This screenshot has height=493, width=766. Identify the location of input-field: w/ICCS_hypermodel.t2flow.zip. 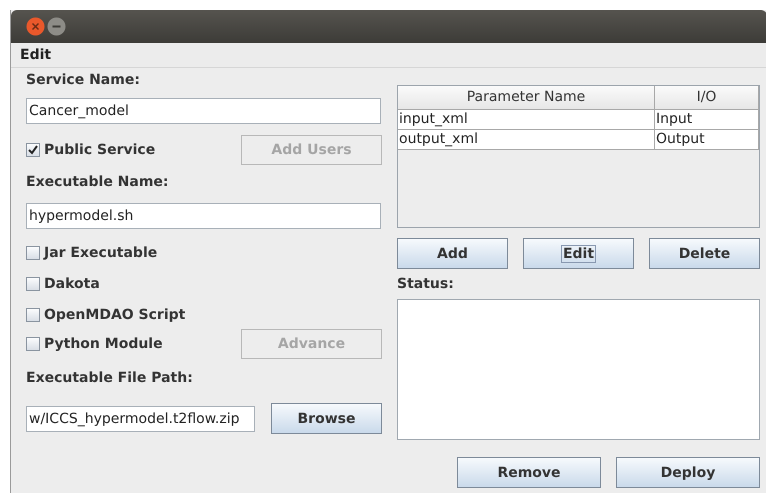
(140, 419).